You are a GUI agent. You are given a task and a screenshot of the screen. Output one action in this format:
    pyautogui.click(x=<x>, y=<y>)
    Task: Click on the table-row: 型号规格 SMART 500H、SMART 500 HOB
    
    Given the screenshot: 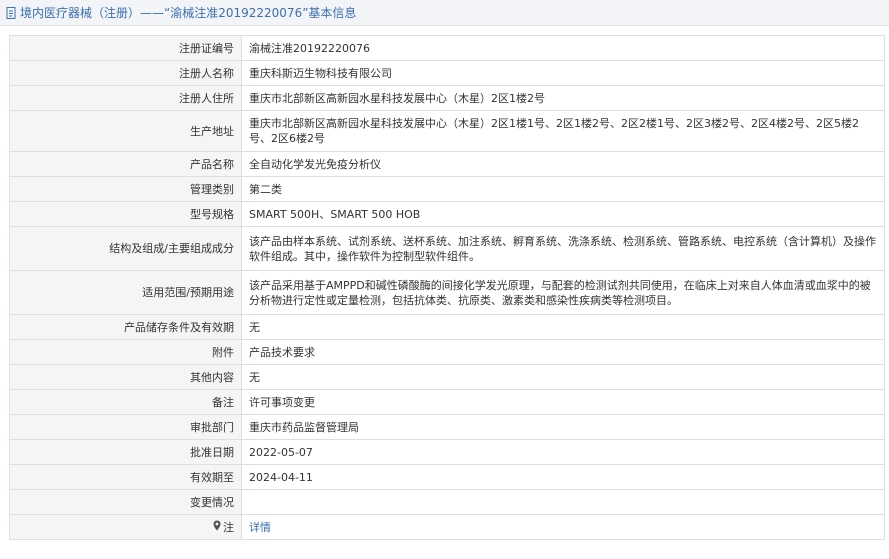 What is the action you would take?
    pyautogui.click(x=447, y=214)
    